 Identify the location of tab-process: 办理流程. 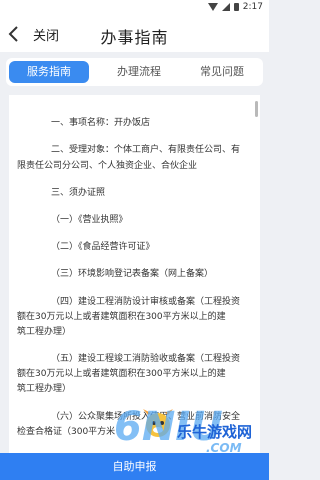
(139, 72).